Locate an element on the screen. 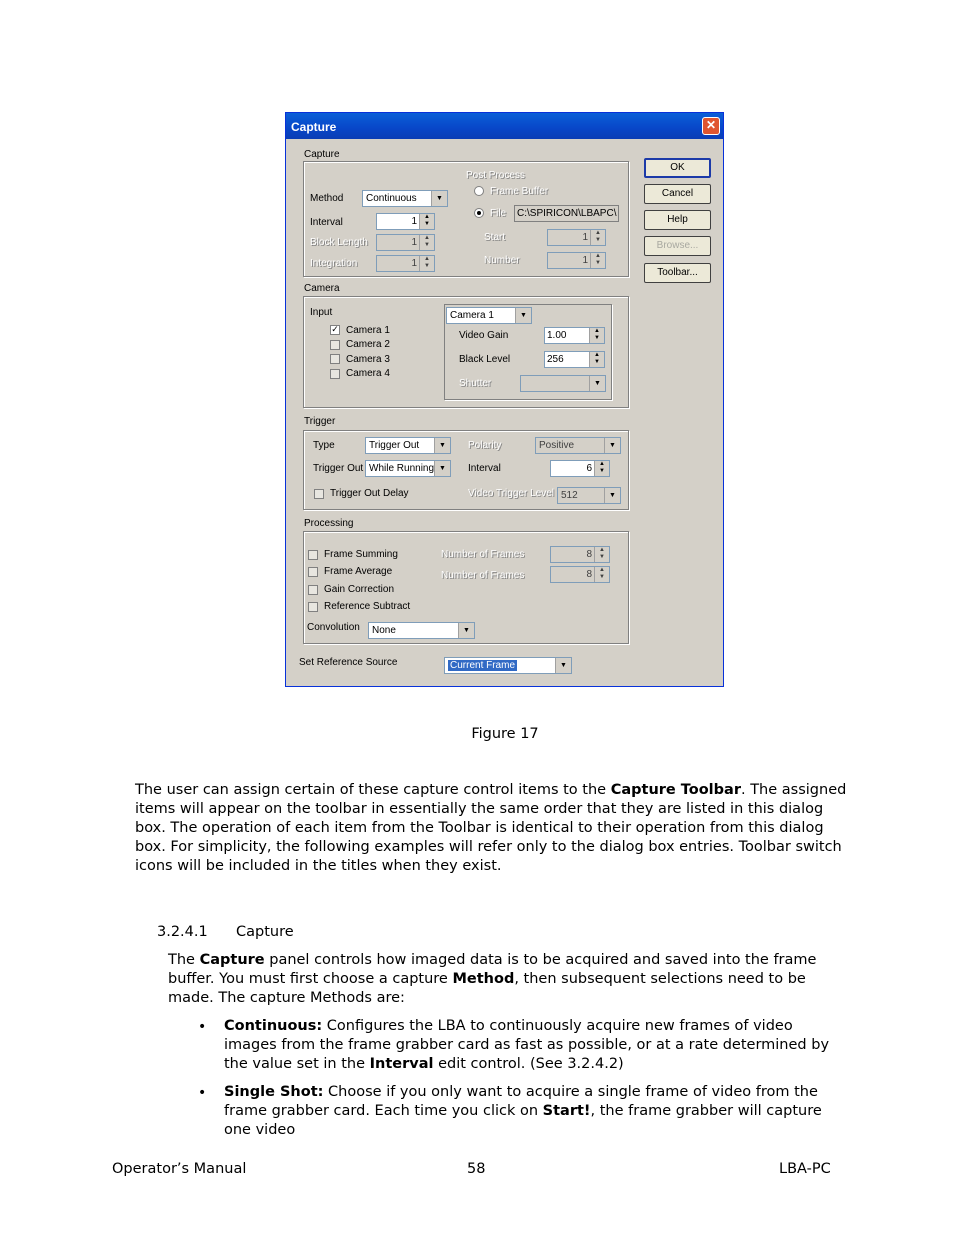 The image size is (954, 1235). polarity-dropdown: Positive ▼ is located at coordinates (578, 445).